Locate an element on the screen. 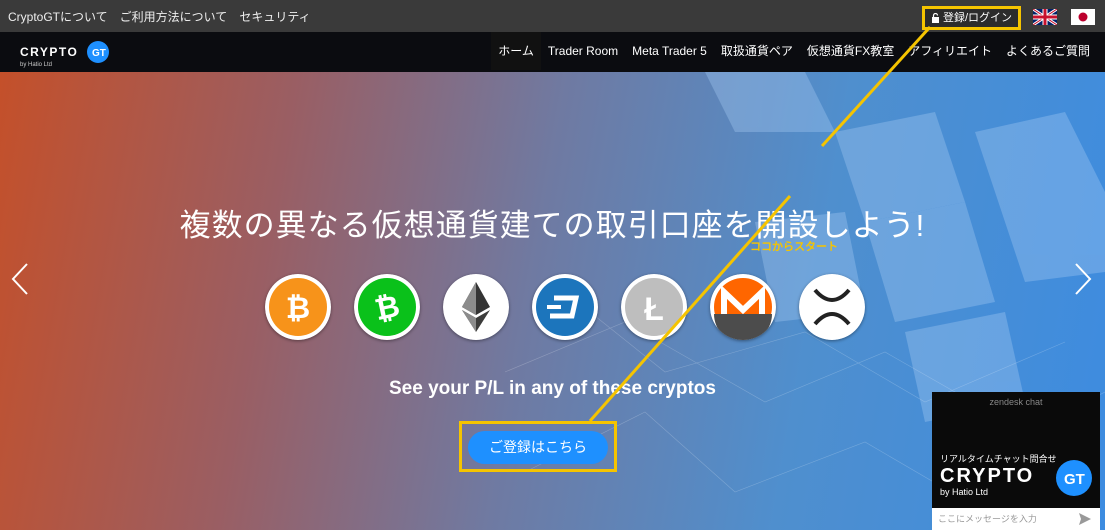 The image size is (1105, 530). nav-item-affiliate: アフィリエイト is located at coordinates (950, 51).